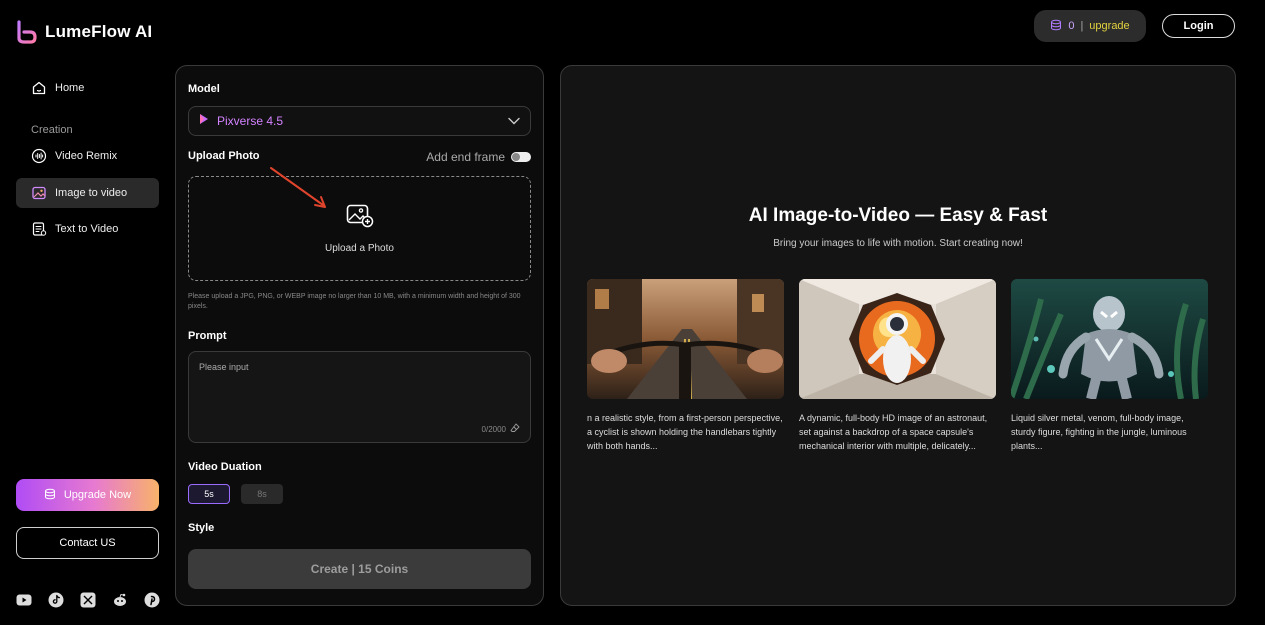 The height and width of the screenshot is (625, 1265). I want to click on contact-us-button: Contact US, so click(87, 543).